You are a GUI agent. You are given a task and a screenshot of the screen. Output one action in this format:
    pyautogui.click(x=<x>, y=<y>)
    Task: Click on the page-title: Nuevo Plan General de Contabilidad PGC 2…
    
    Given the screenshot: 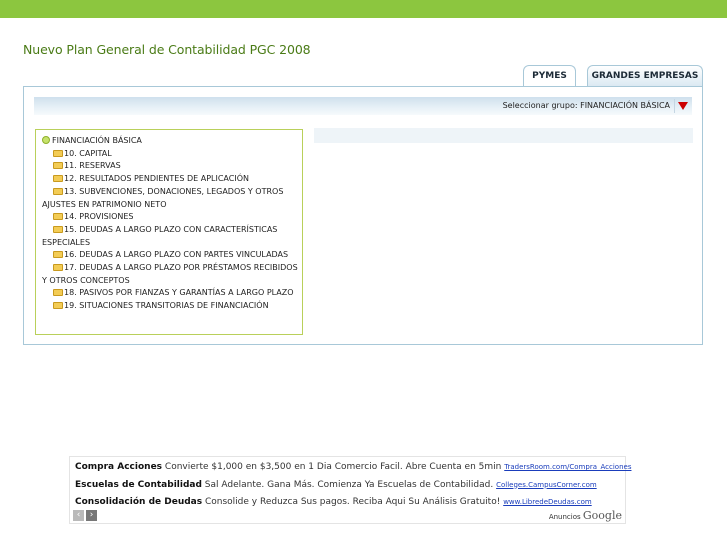 What is the action you would take?
    pyautogui.click(x=167, y=49)
    